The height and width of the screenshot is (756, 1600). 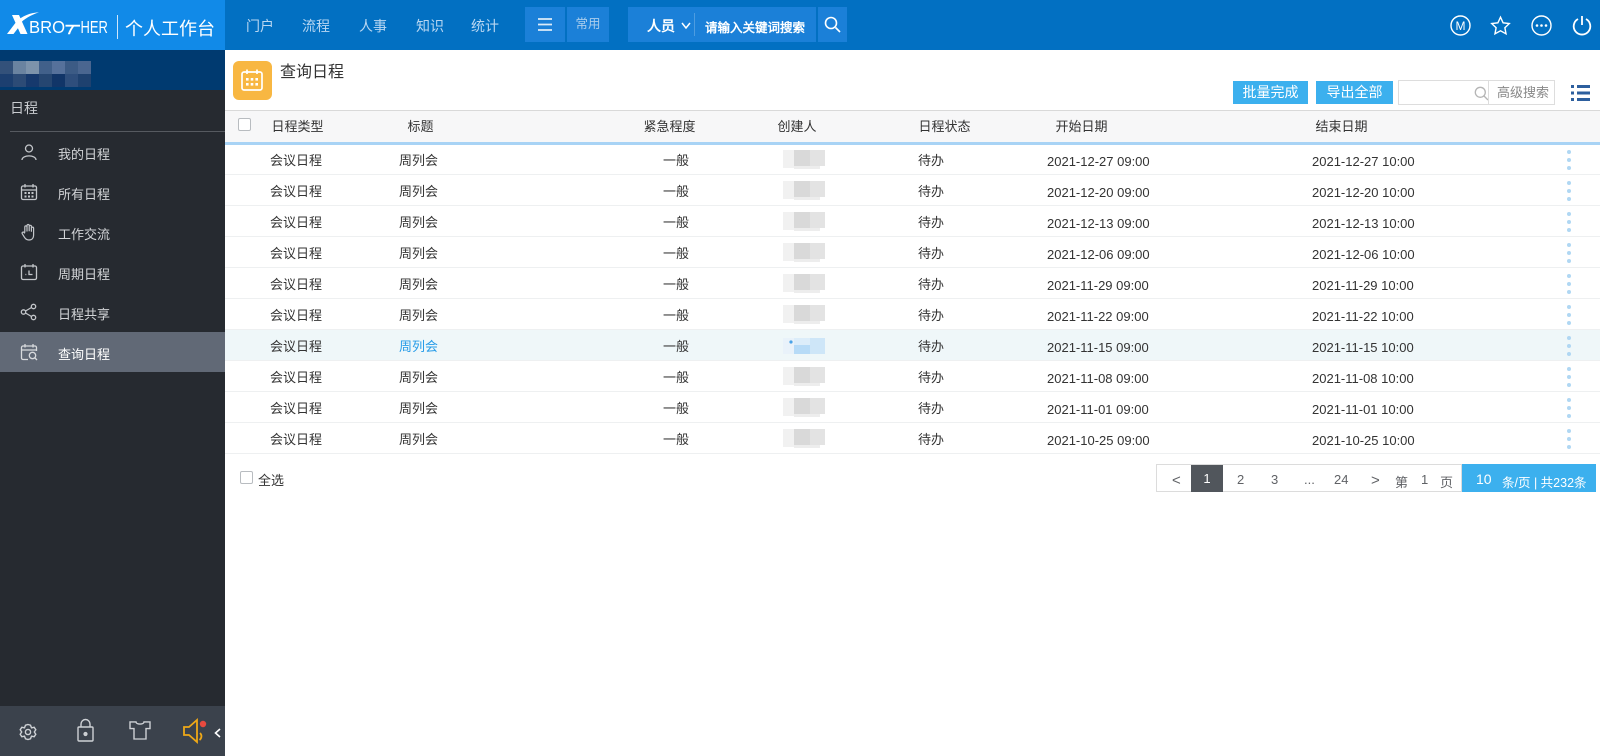 I want to click on svg-text: M, so click(x=1461, y=26).